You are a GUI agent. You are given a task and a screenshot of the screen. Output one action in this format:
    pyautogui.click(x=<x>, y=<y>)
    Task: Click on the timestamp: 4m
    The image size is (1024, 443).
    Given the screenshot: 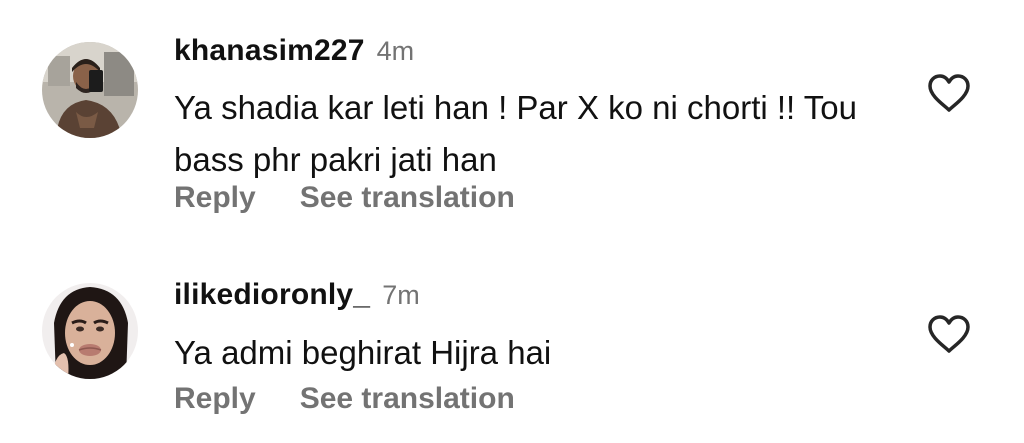 What is the action you would take?
    pyautogui.click(x=395, y=51)
    